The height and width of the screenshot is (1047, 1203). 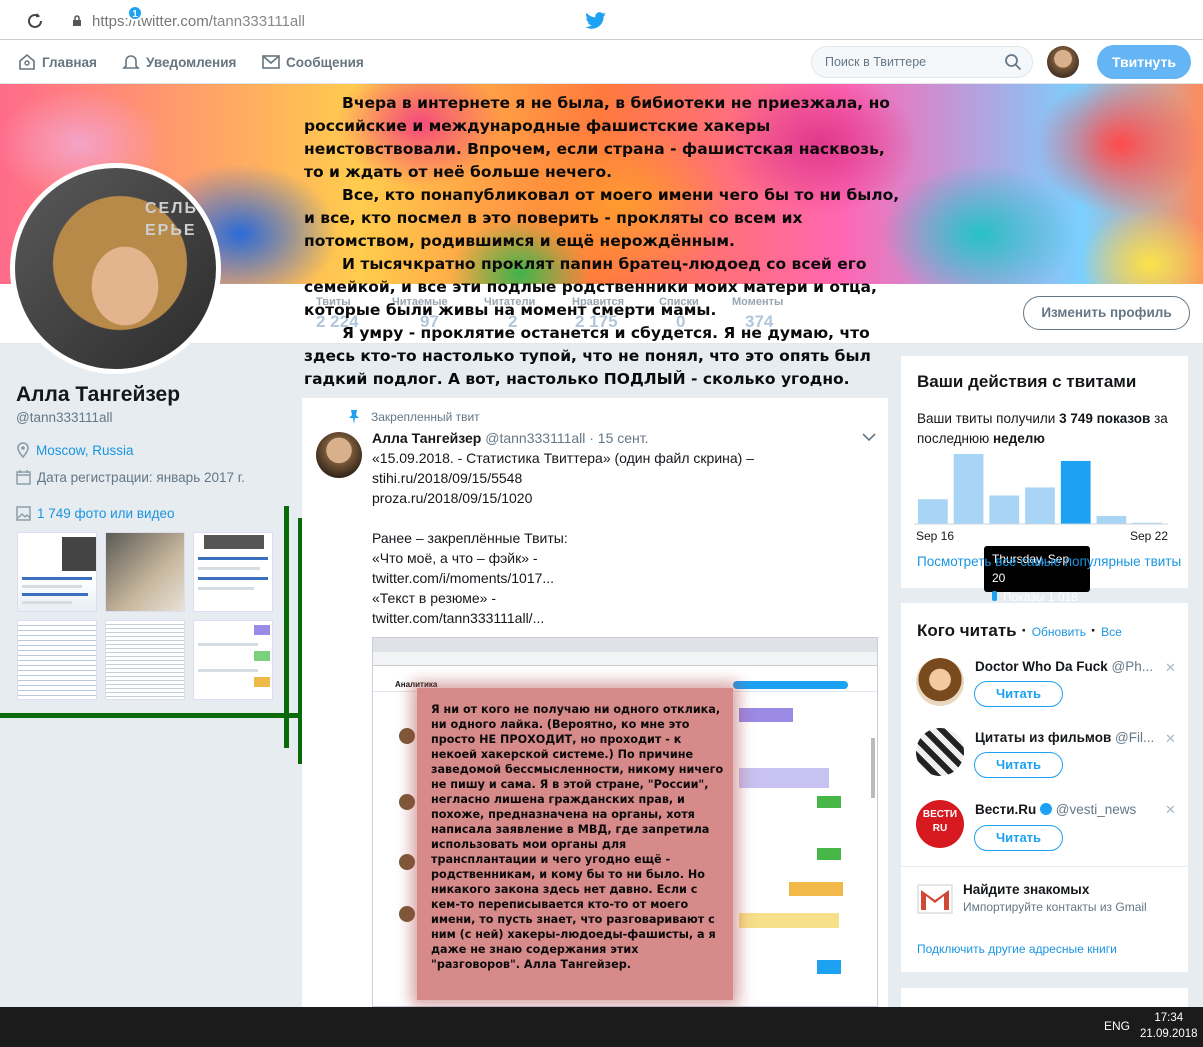 I want to click on activity-chart: Sep 16 Sep 22, so click(x=1045, y=495).